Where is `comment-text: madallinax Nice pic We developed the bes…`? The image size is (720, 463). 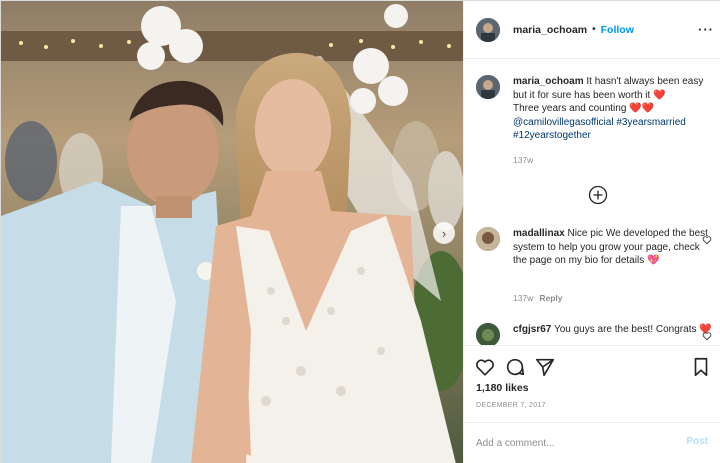 comment-text: madallinax Nice pic We developed the bes… is located at coordinates (613, 247).